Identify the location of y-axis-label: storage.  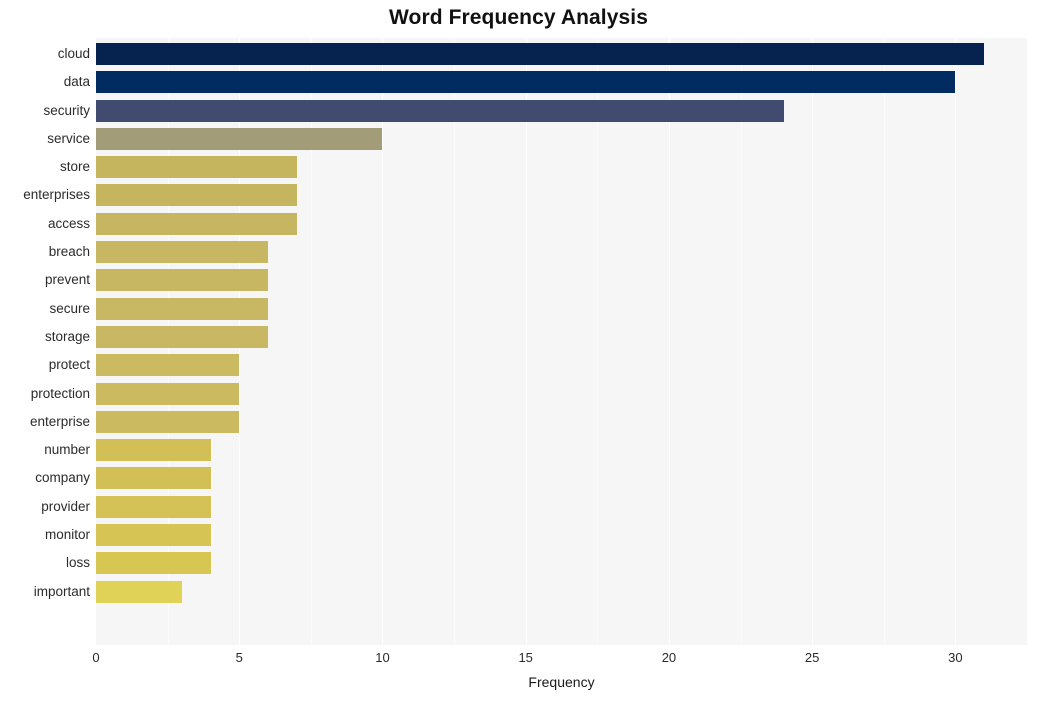
(67, 336).